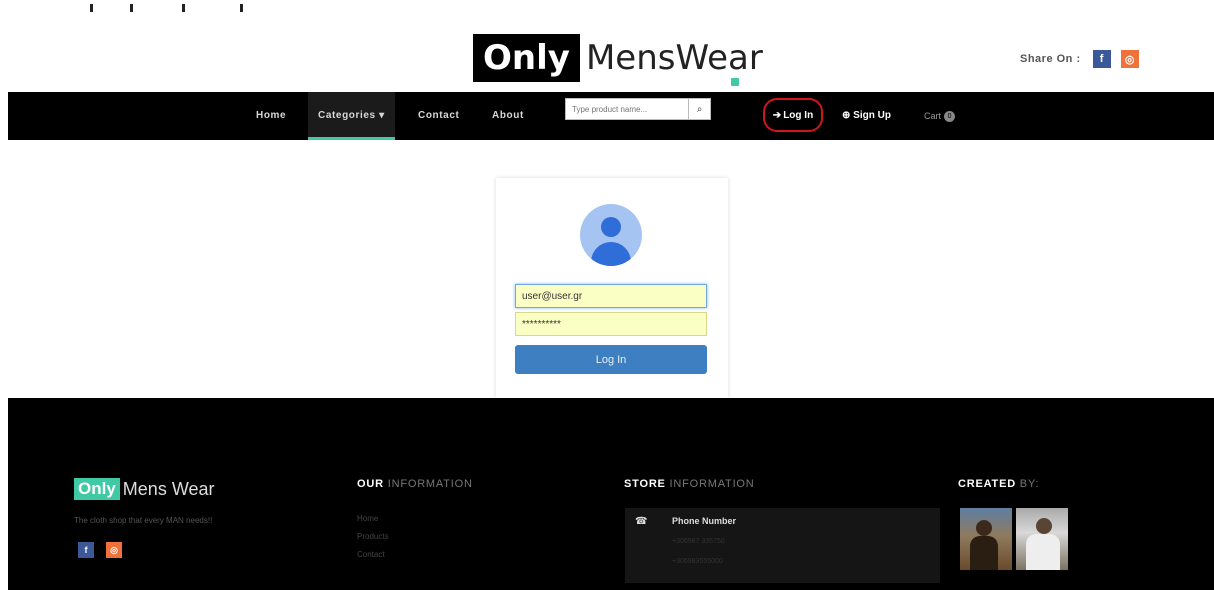 The image size is (1214, 590). What do you see at coordinates (641, 521) in the screenshot?
I see `phone-icon: ☎` at bounding box center [641, 521].